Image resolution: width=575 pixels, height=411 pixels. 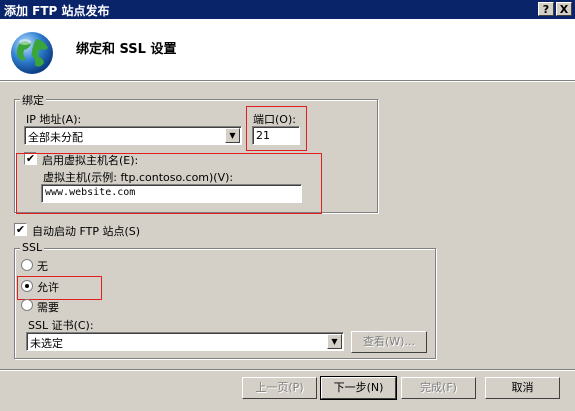 What do you see at coordinates (86, 231) in the screenshot?
I see `autostart-label: 自动启动 FTP 站点(S)` at bounding box center [86, 231].